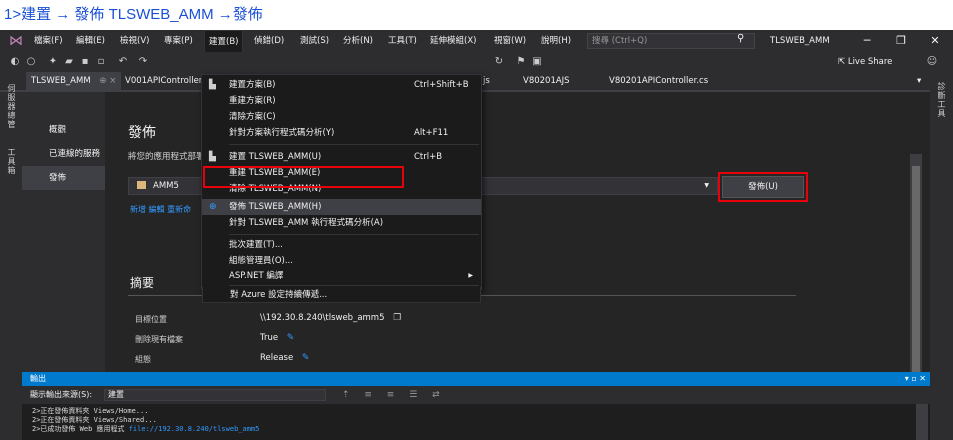 The image size is (953, 440). I want to click on browser-link-icon: ⚑, so click(521, 62).